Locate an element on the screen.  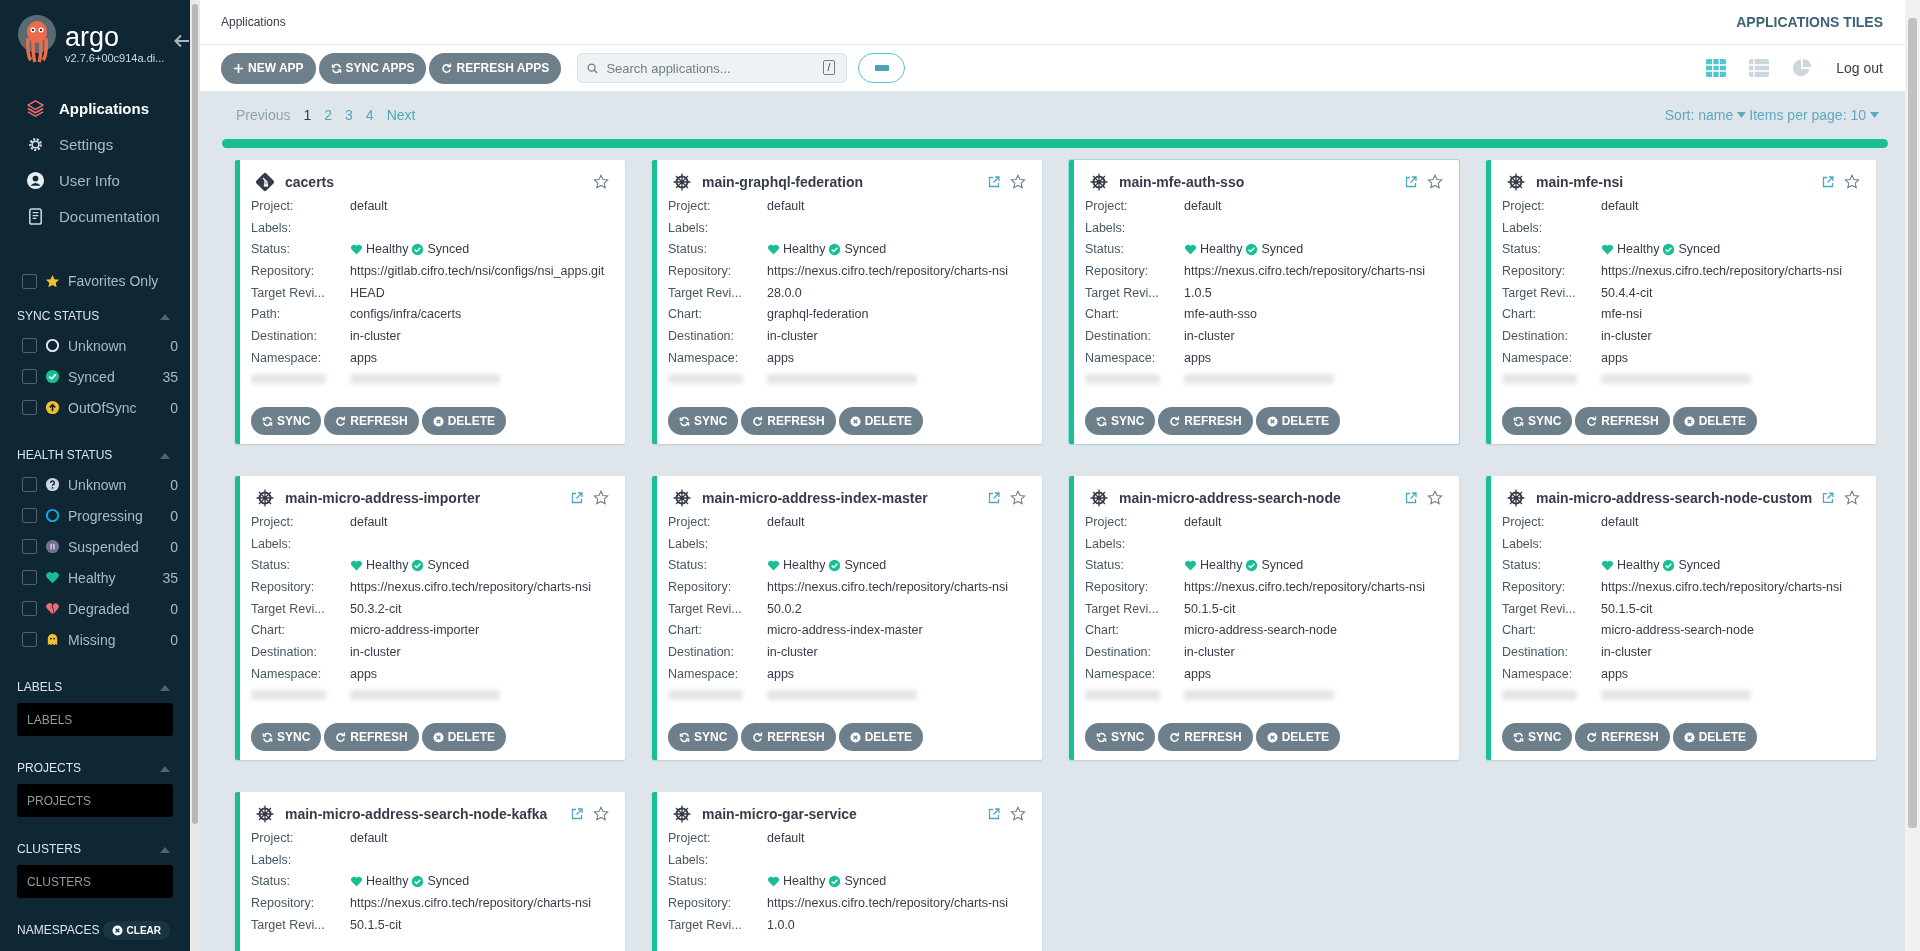
filter-label: Degraded is located at coordinates (115, 608).